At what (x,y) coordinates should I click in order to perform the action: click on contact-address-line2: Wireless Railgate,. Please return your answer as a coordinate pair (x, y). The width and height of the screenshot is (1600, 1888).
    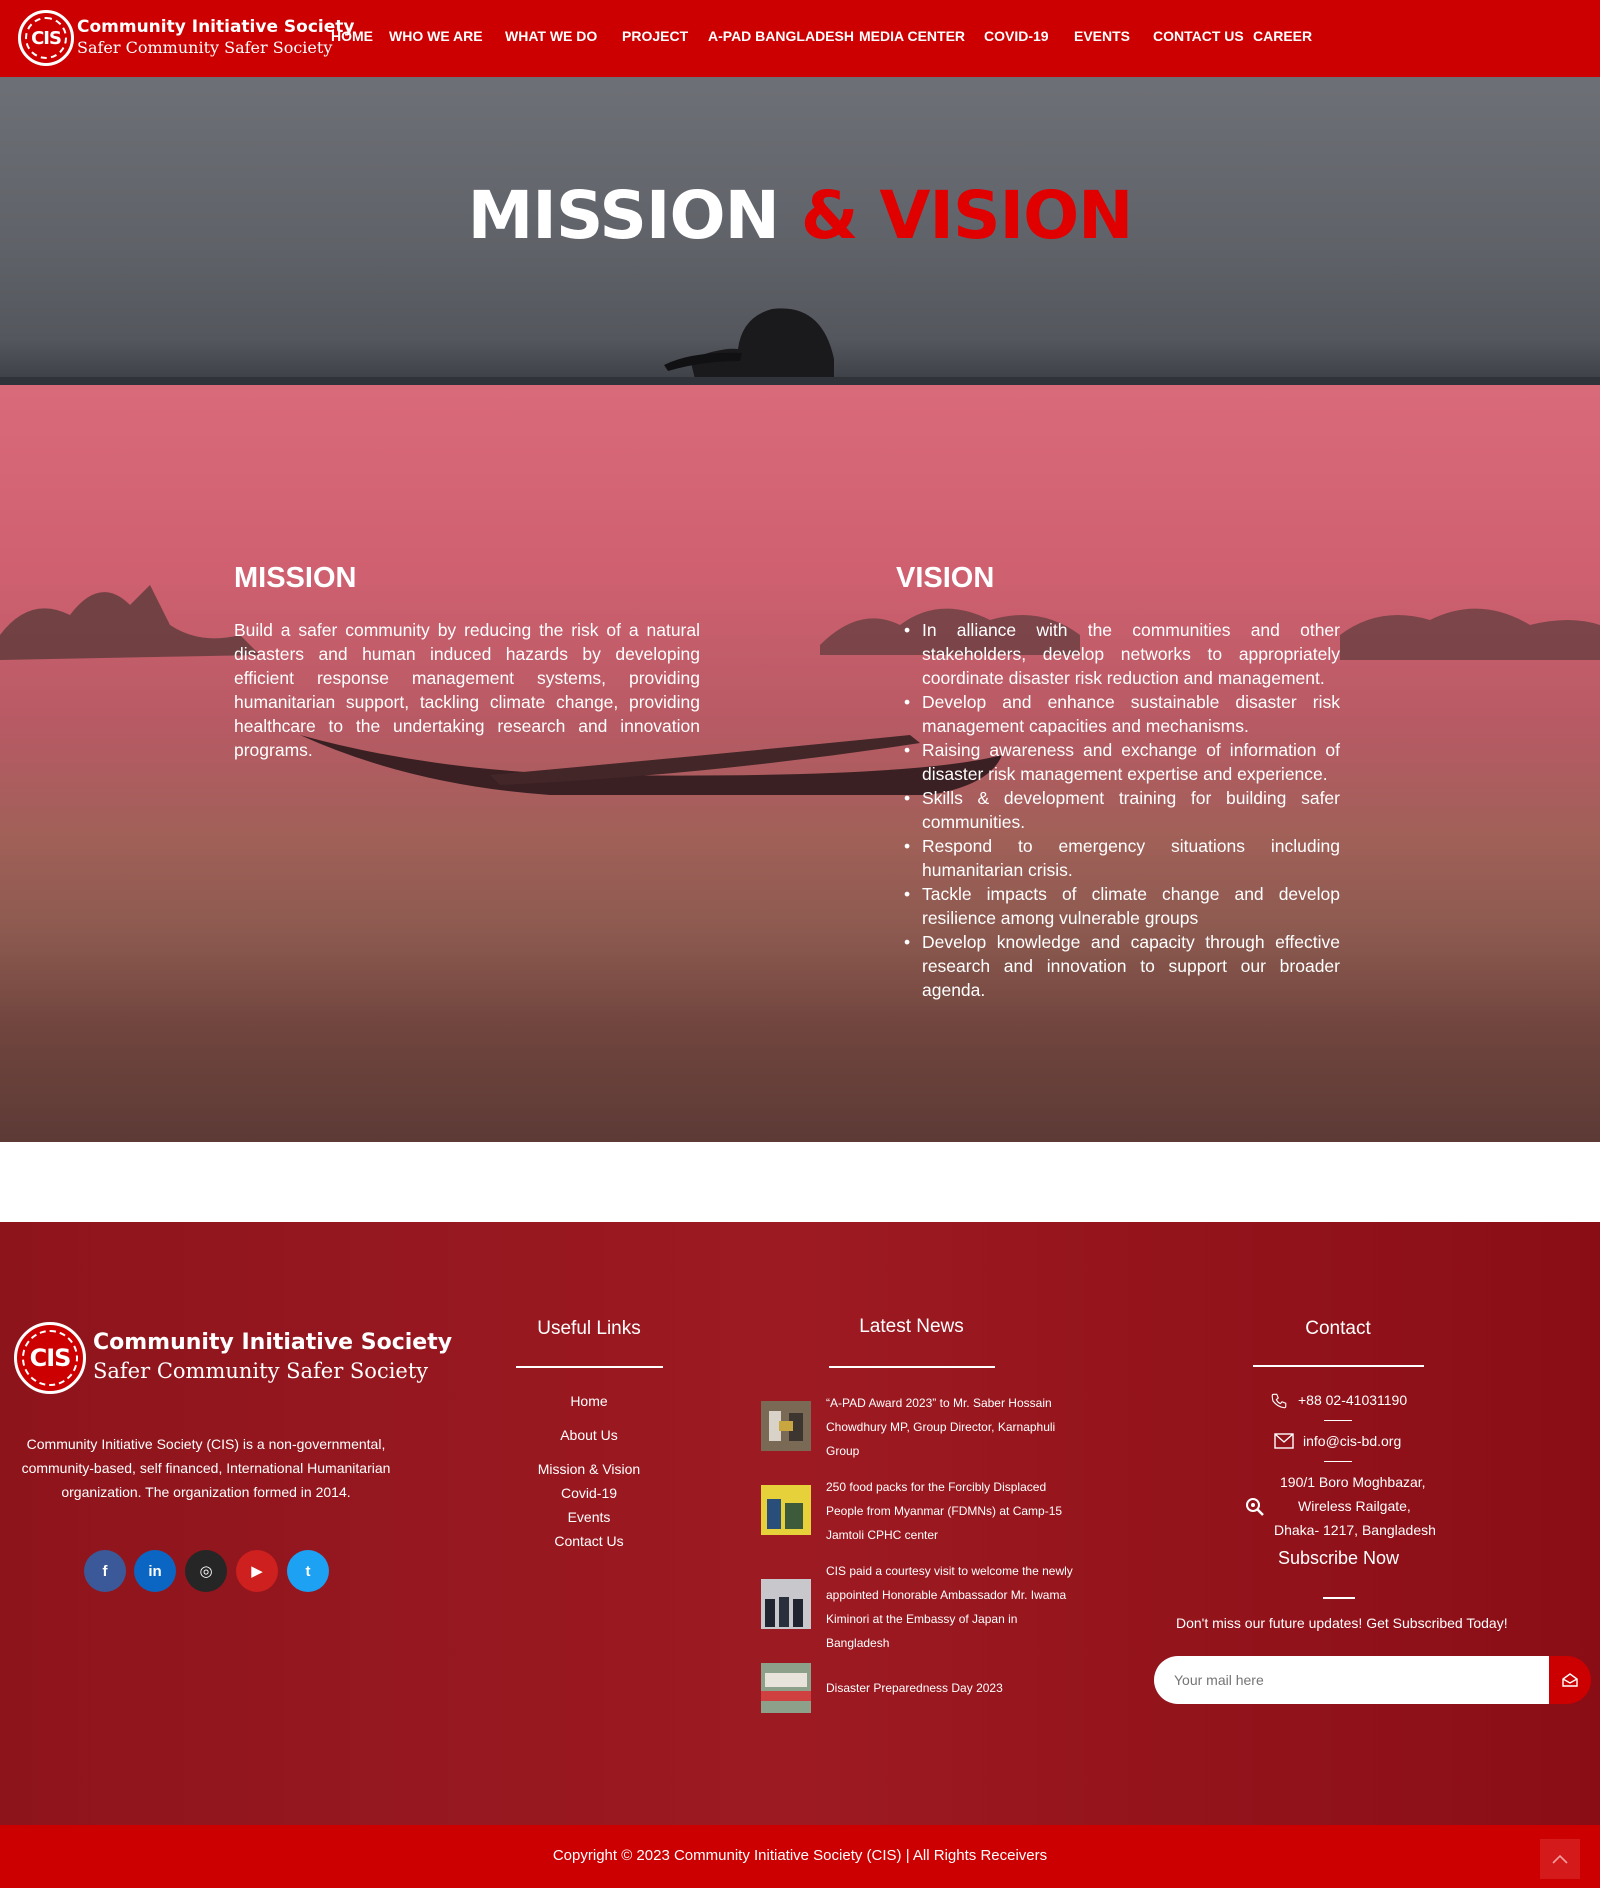
    Looking at the image, I should click on (1354, 1506).